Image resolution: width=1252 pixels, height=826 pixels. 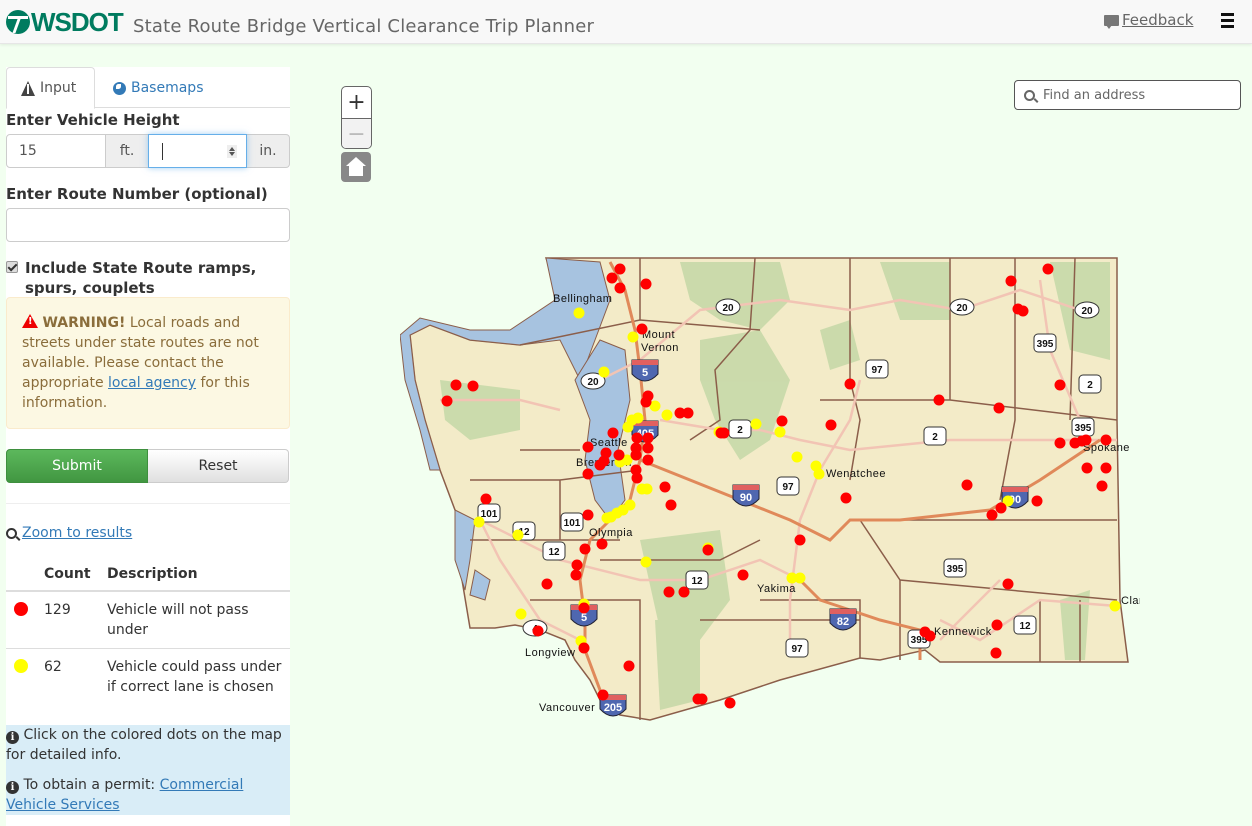 I want to click on home-extent-button, so click(x=356, y=167).